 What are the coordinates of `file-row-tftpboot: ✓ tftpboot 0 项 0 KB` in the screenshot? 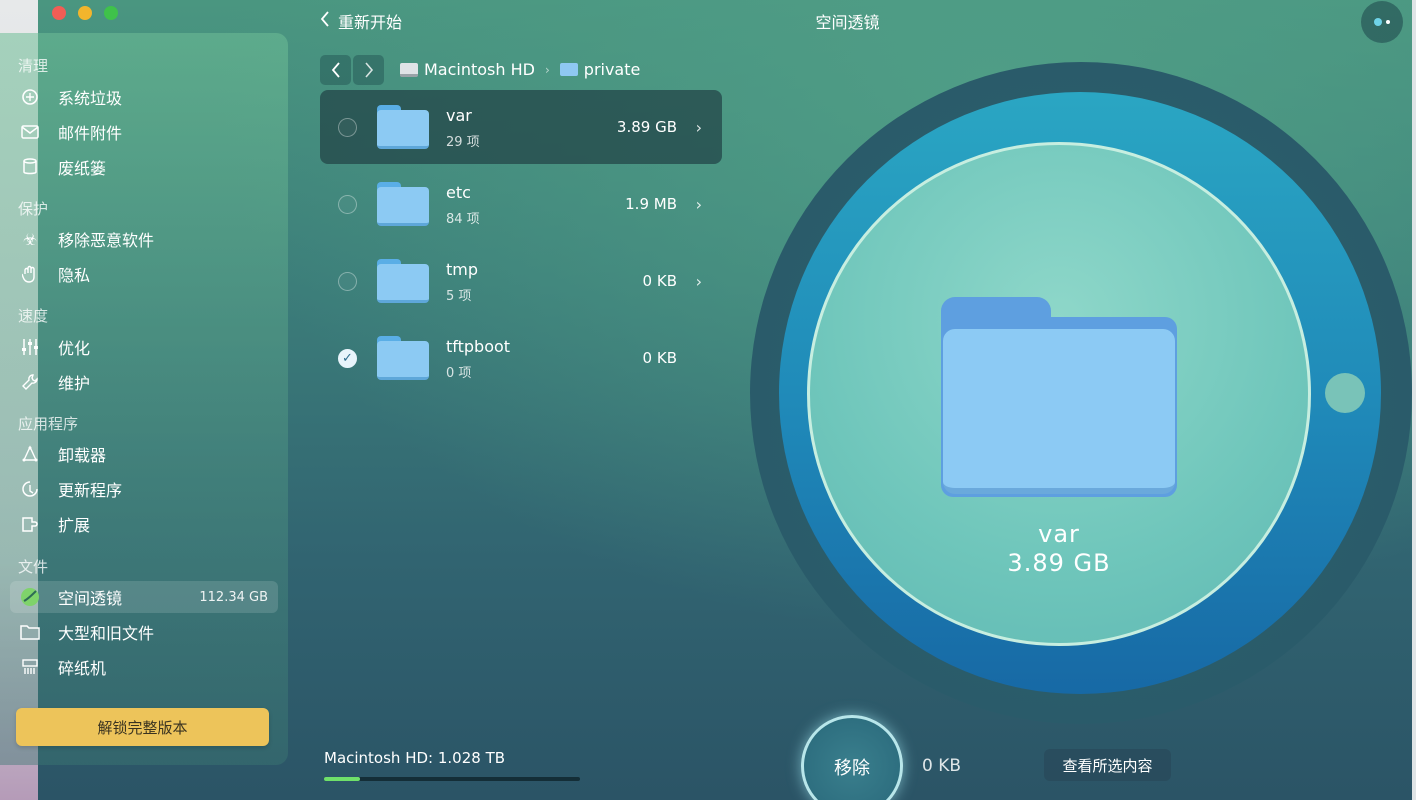 It's located at (521, 358).